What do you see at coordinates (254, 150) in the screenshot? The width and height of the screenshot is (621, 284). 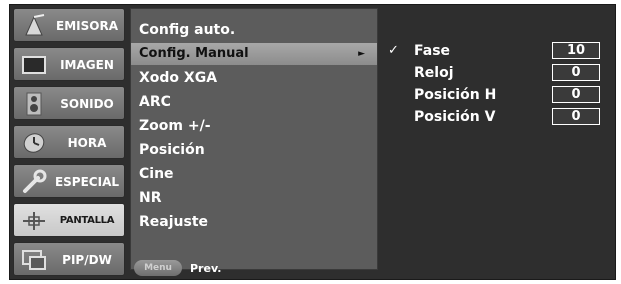 I see `menu-item-posicion: Posición` at bounding box center [254, 150].